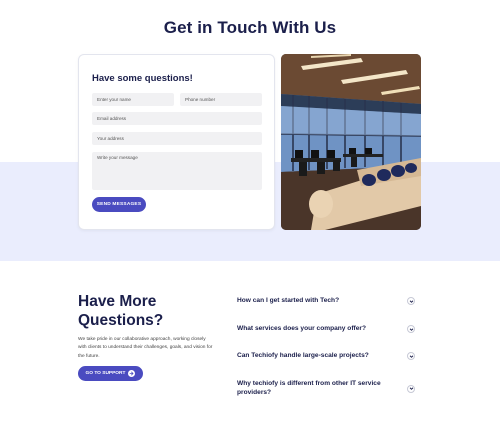 The image size is (500, 428). What do you see at coordinates (221, 99) in the screenshot?
I see `phone-input: Phone number` at bounding box center [221, 99].